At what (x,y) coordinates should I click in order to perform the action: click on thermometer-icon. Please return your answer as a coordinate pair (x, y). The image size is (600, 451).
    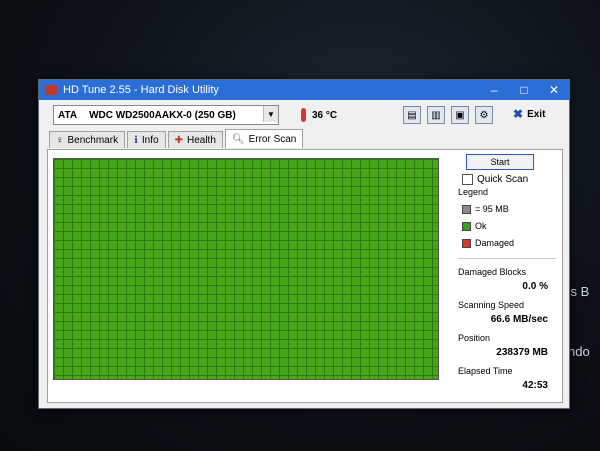
    Looking at the image, I should click on (303, 115).